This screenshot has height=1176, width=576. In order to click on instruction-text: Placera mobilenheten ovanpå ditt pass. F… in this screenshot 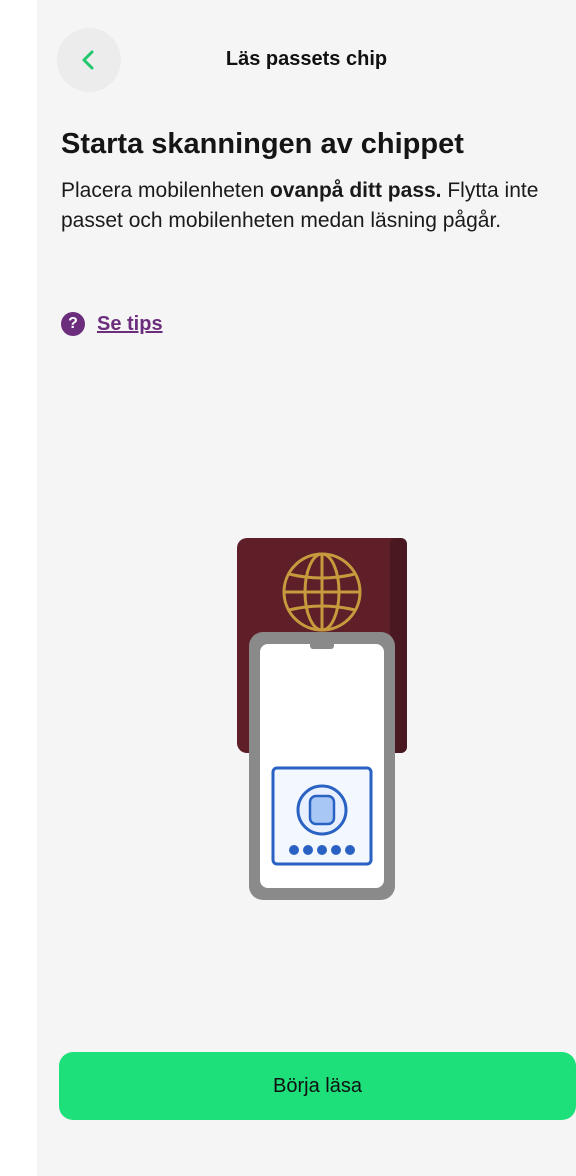, I will do `click(316, 206)`.